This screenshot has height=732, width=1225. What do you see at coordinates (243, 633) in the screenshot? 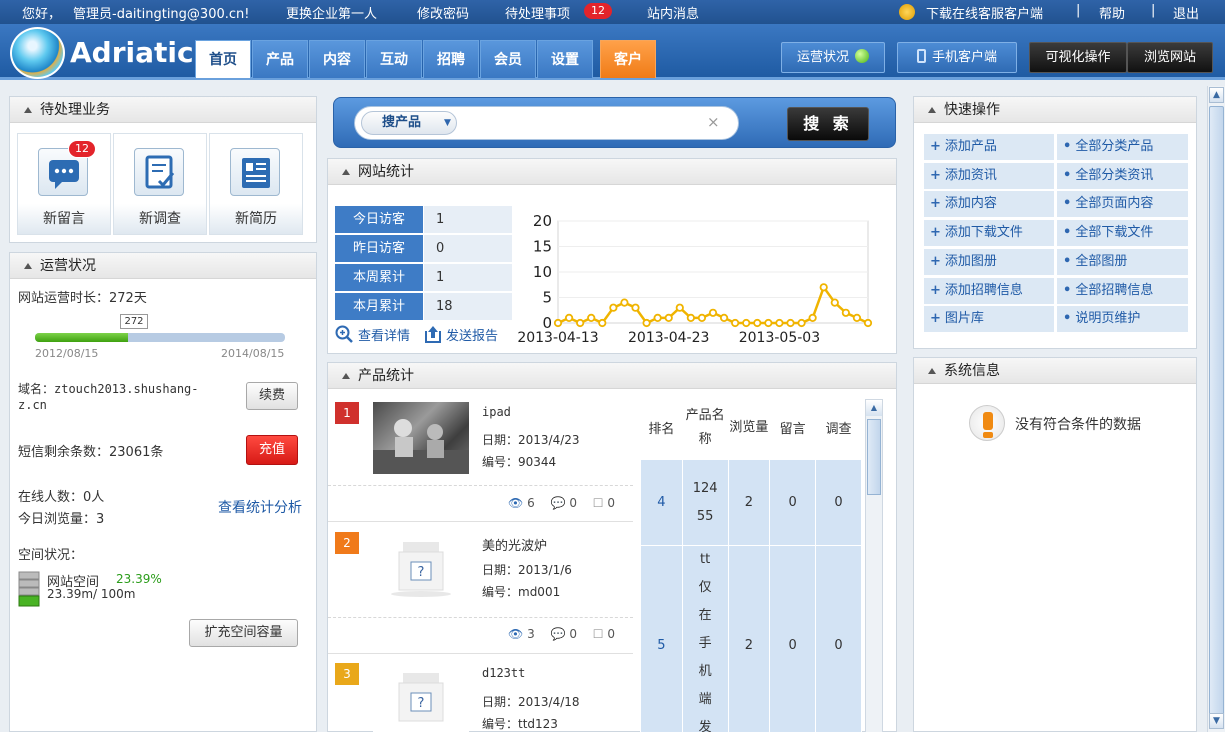
I see `expand-space-button: 扩充空间容量` at bounding box center [243, 633].